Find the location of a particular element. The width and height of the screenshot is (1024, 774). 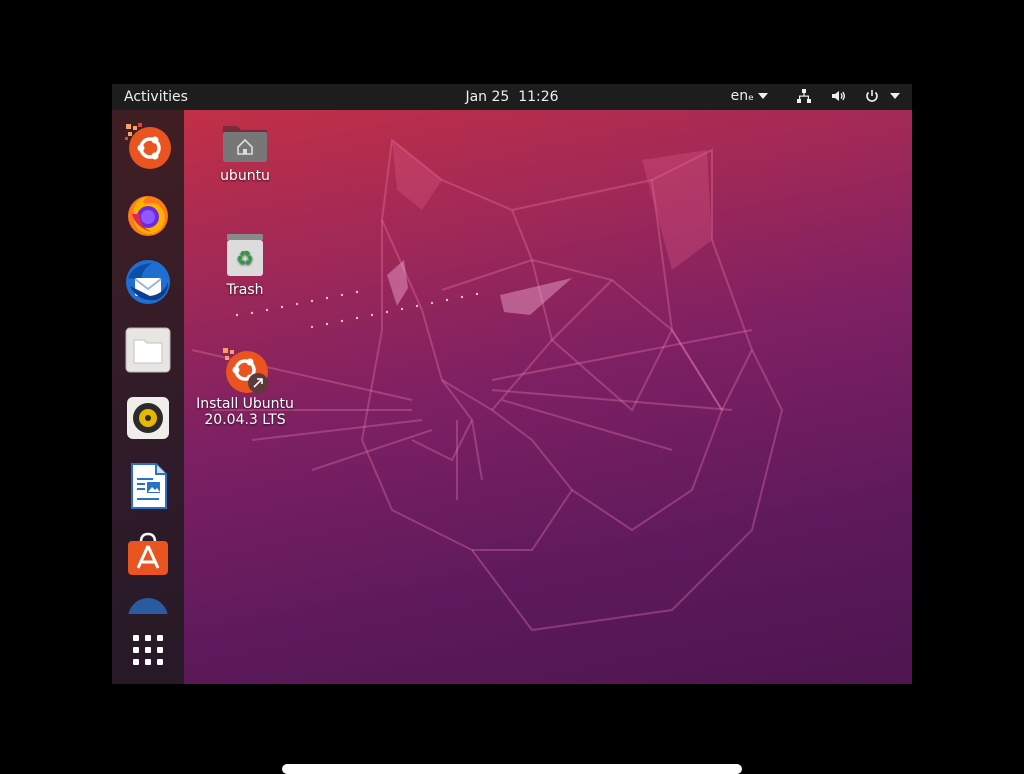

desktop-icon-home: ubuntu is located at coordinates (245, 151).